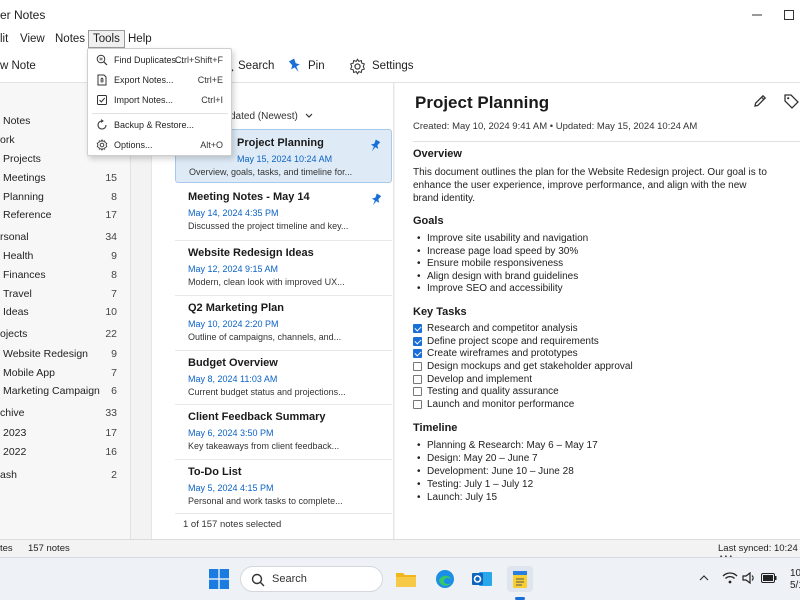  Describe the element at coordinates (283, 513) in the screenshot. I see `divider` at that location.